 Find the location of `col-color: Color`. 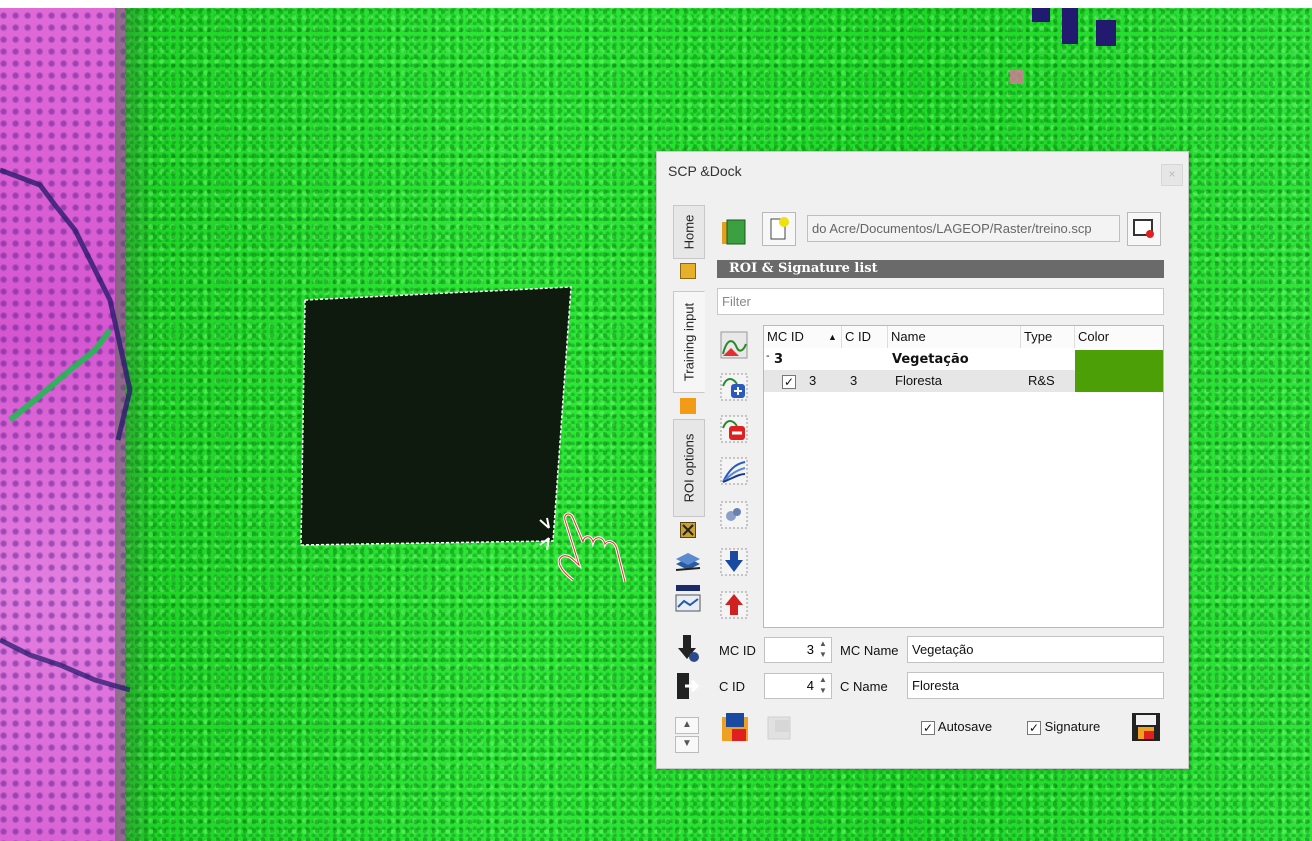

col-color: Color is located at coordinates (1119, 337).